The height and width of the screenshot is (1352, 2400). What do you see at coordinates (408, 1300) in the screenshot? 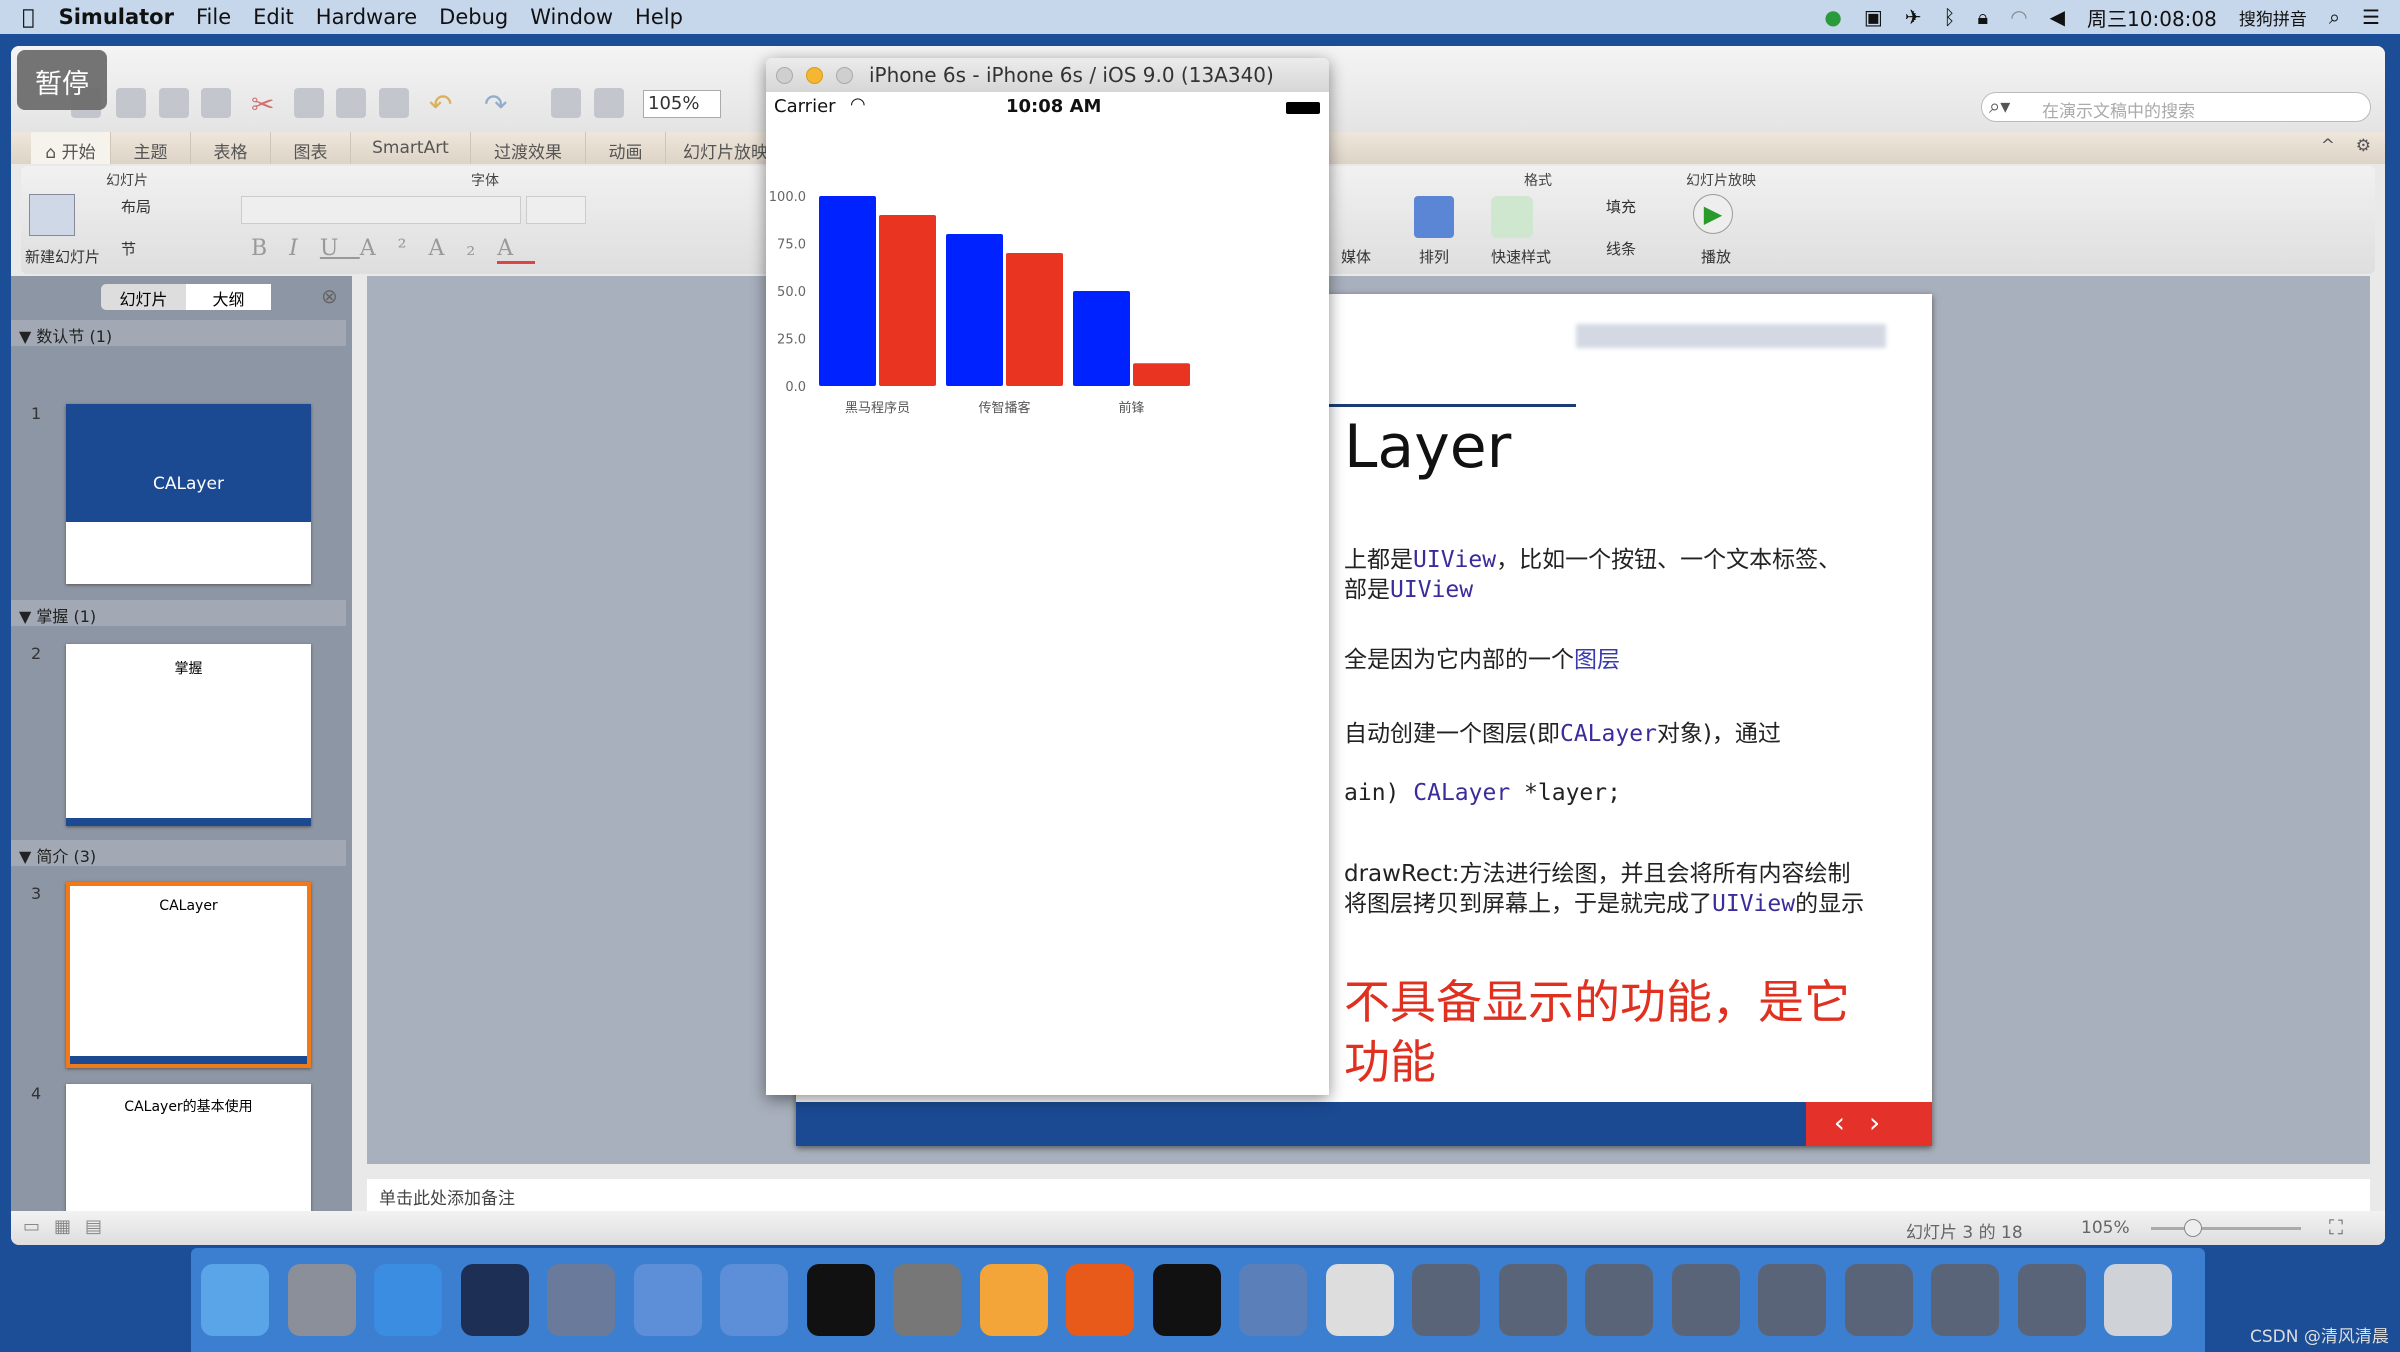
I see `safari-icon` at bounding box center [408, 1300].